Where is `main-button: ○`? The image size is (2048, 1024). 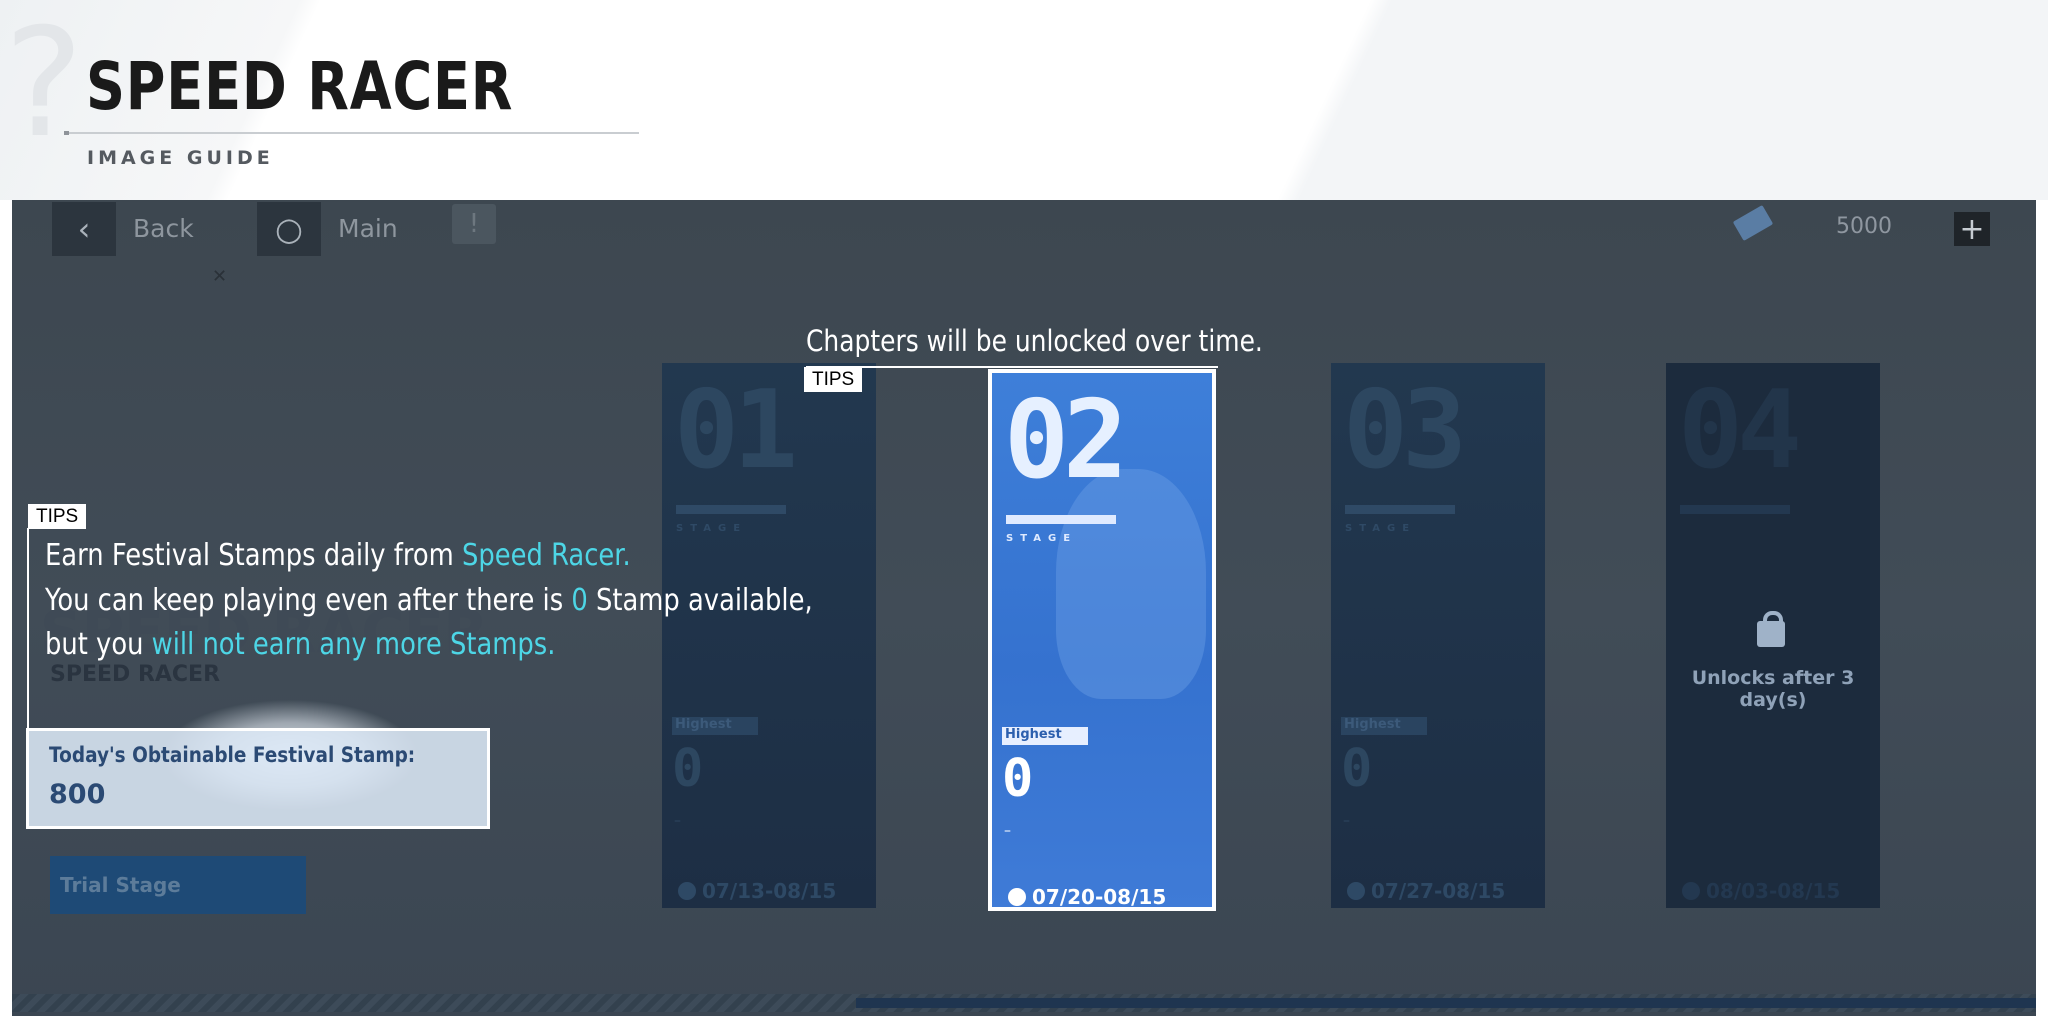 main-button: ○ is located at coordinates (289, 229).